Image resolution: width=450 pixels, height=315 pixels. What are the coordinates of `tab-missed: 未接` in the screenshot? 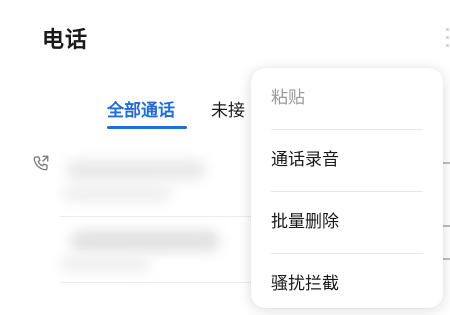 It's located at (228, 108).